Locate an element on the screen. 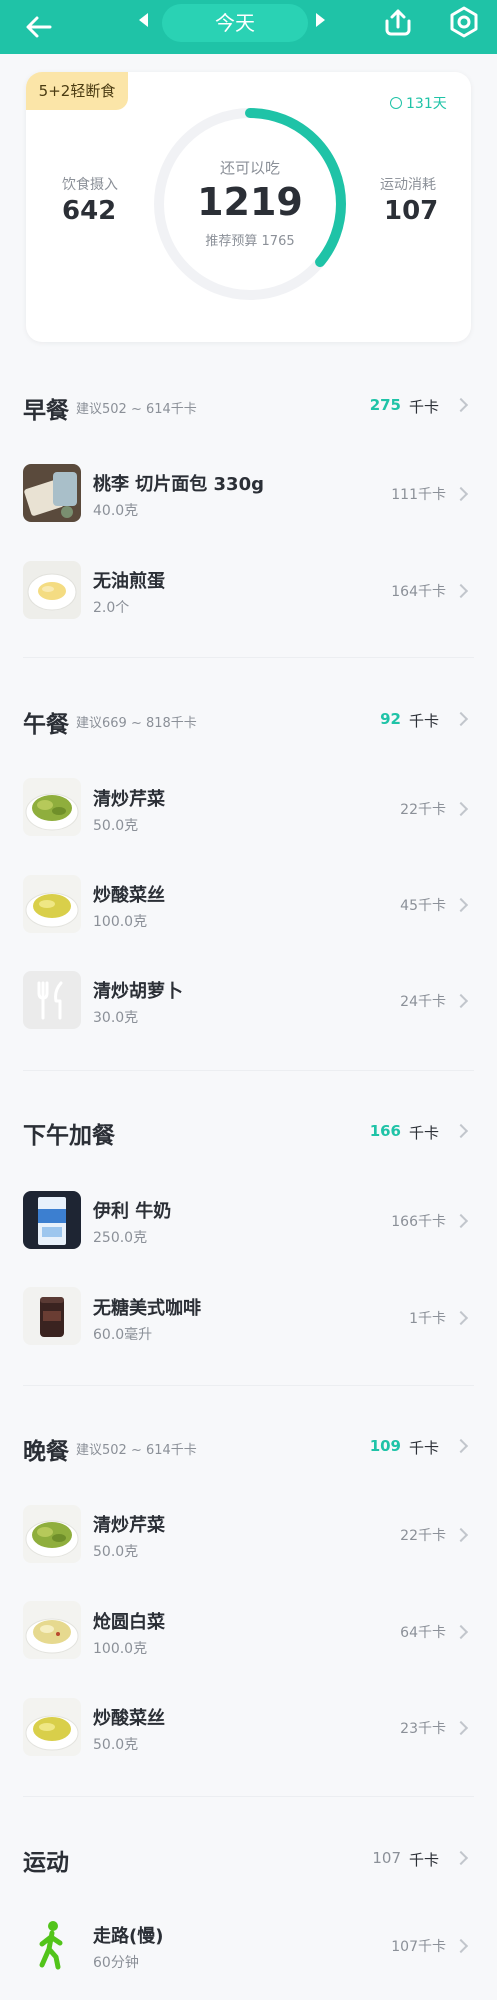 This screenshot has height=2000, width=497. lunch-item-2-name: 炒酸菜丝 is located at coordinates (129, 894).